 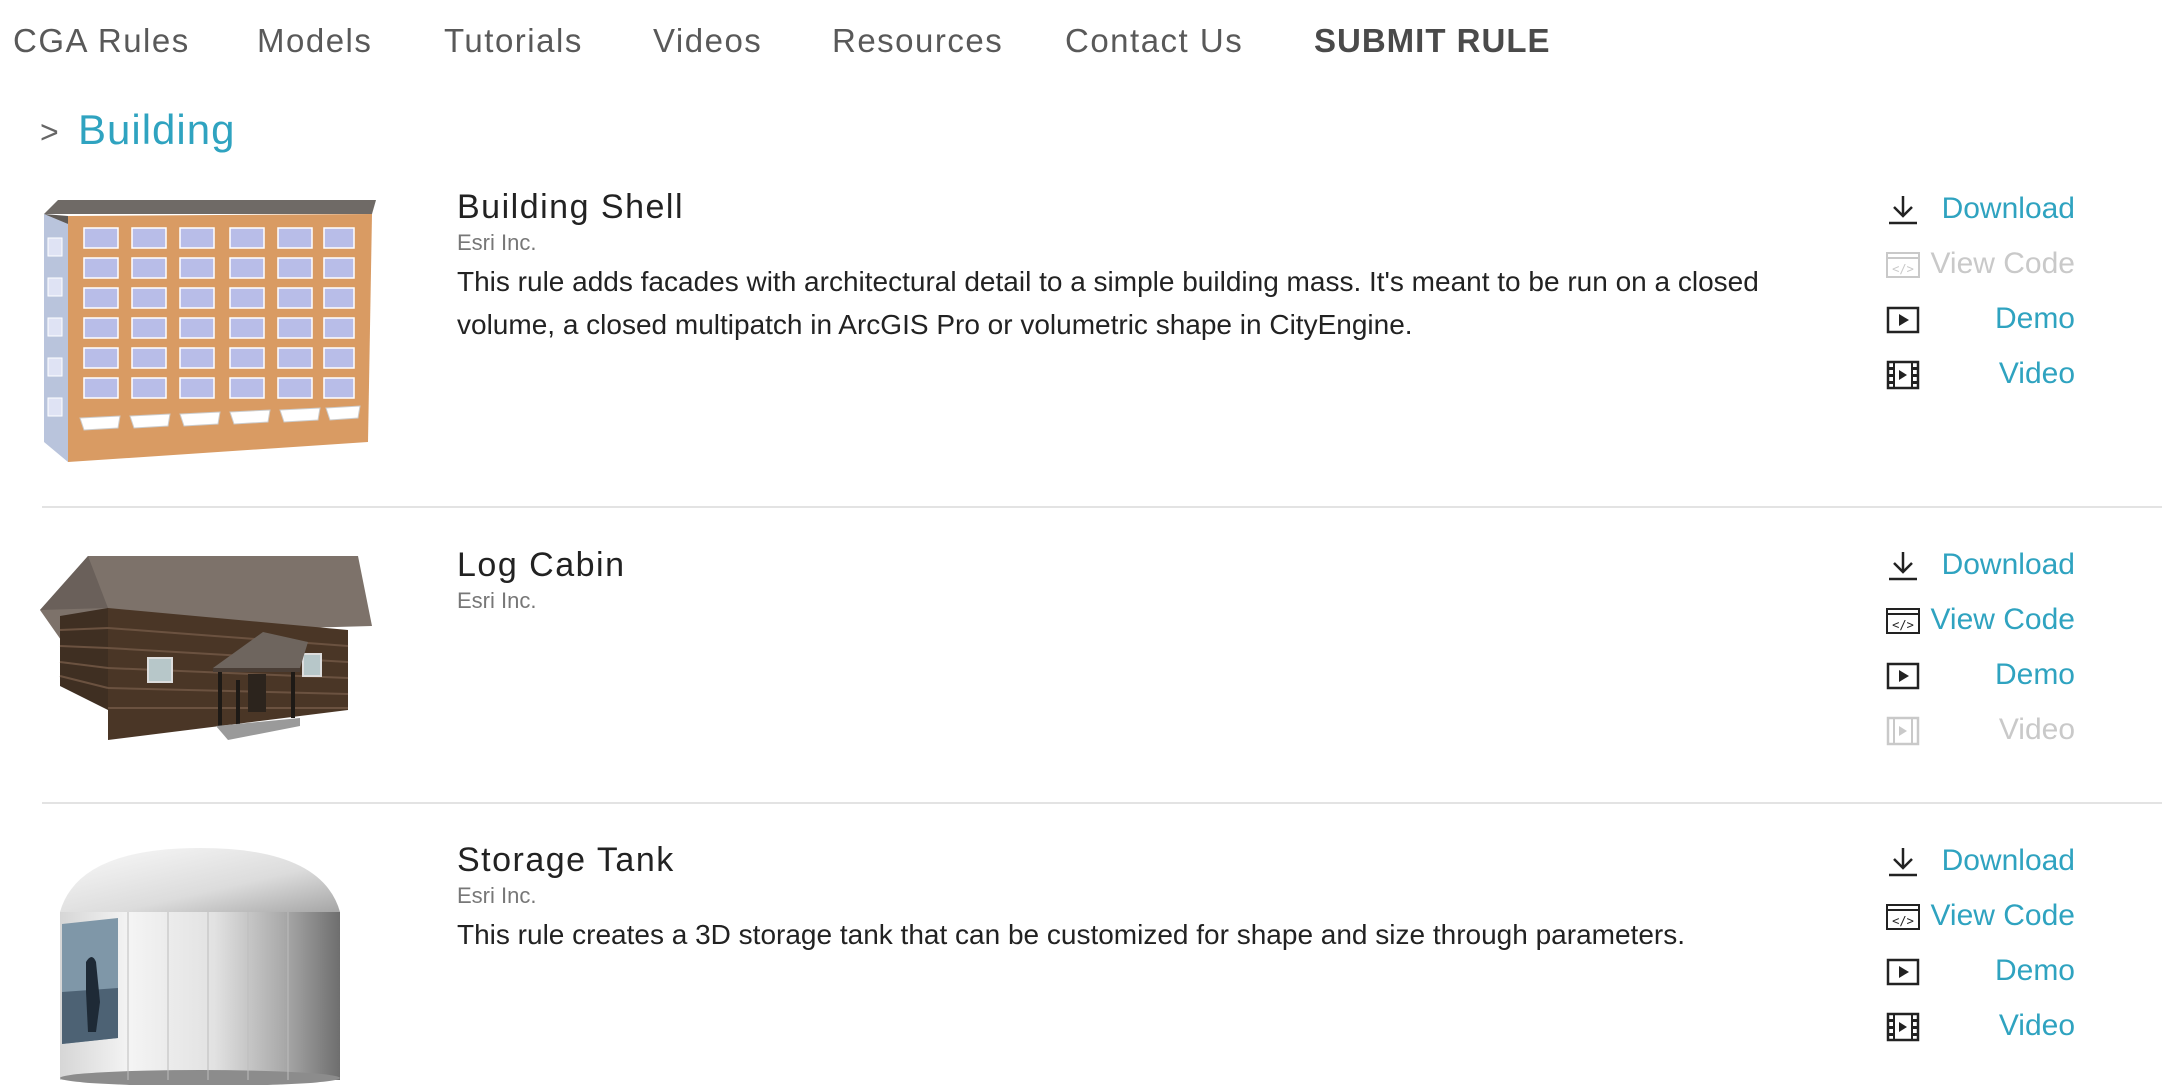 I want to click on nav-resources: Resources, so click(x=917, y=41).